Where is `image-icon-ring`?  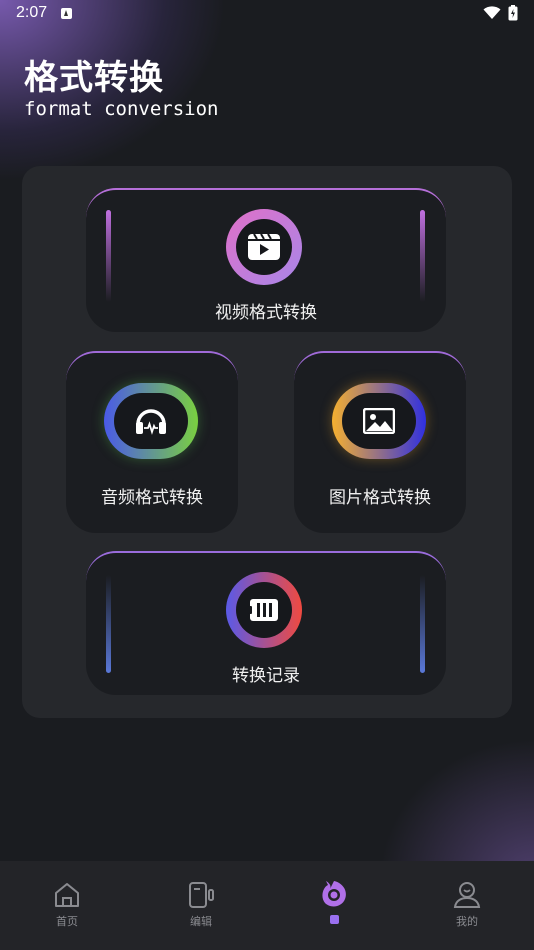
image-icon-ring is located at coordinates (379, 421).